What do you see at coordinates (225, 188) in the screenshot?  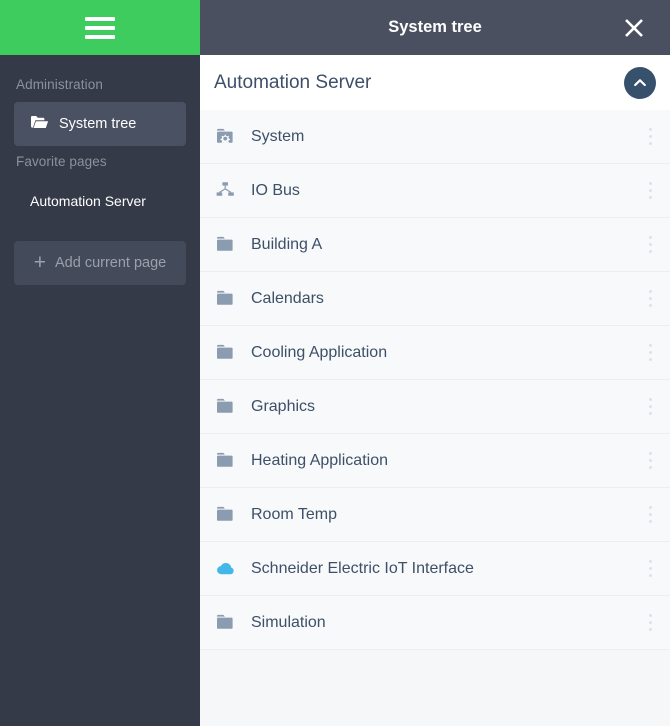 I see `hierarchy-icon` at bounding box center [225, 188].